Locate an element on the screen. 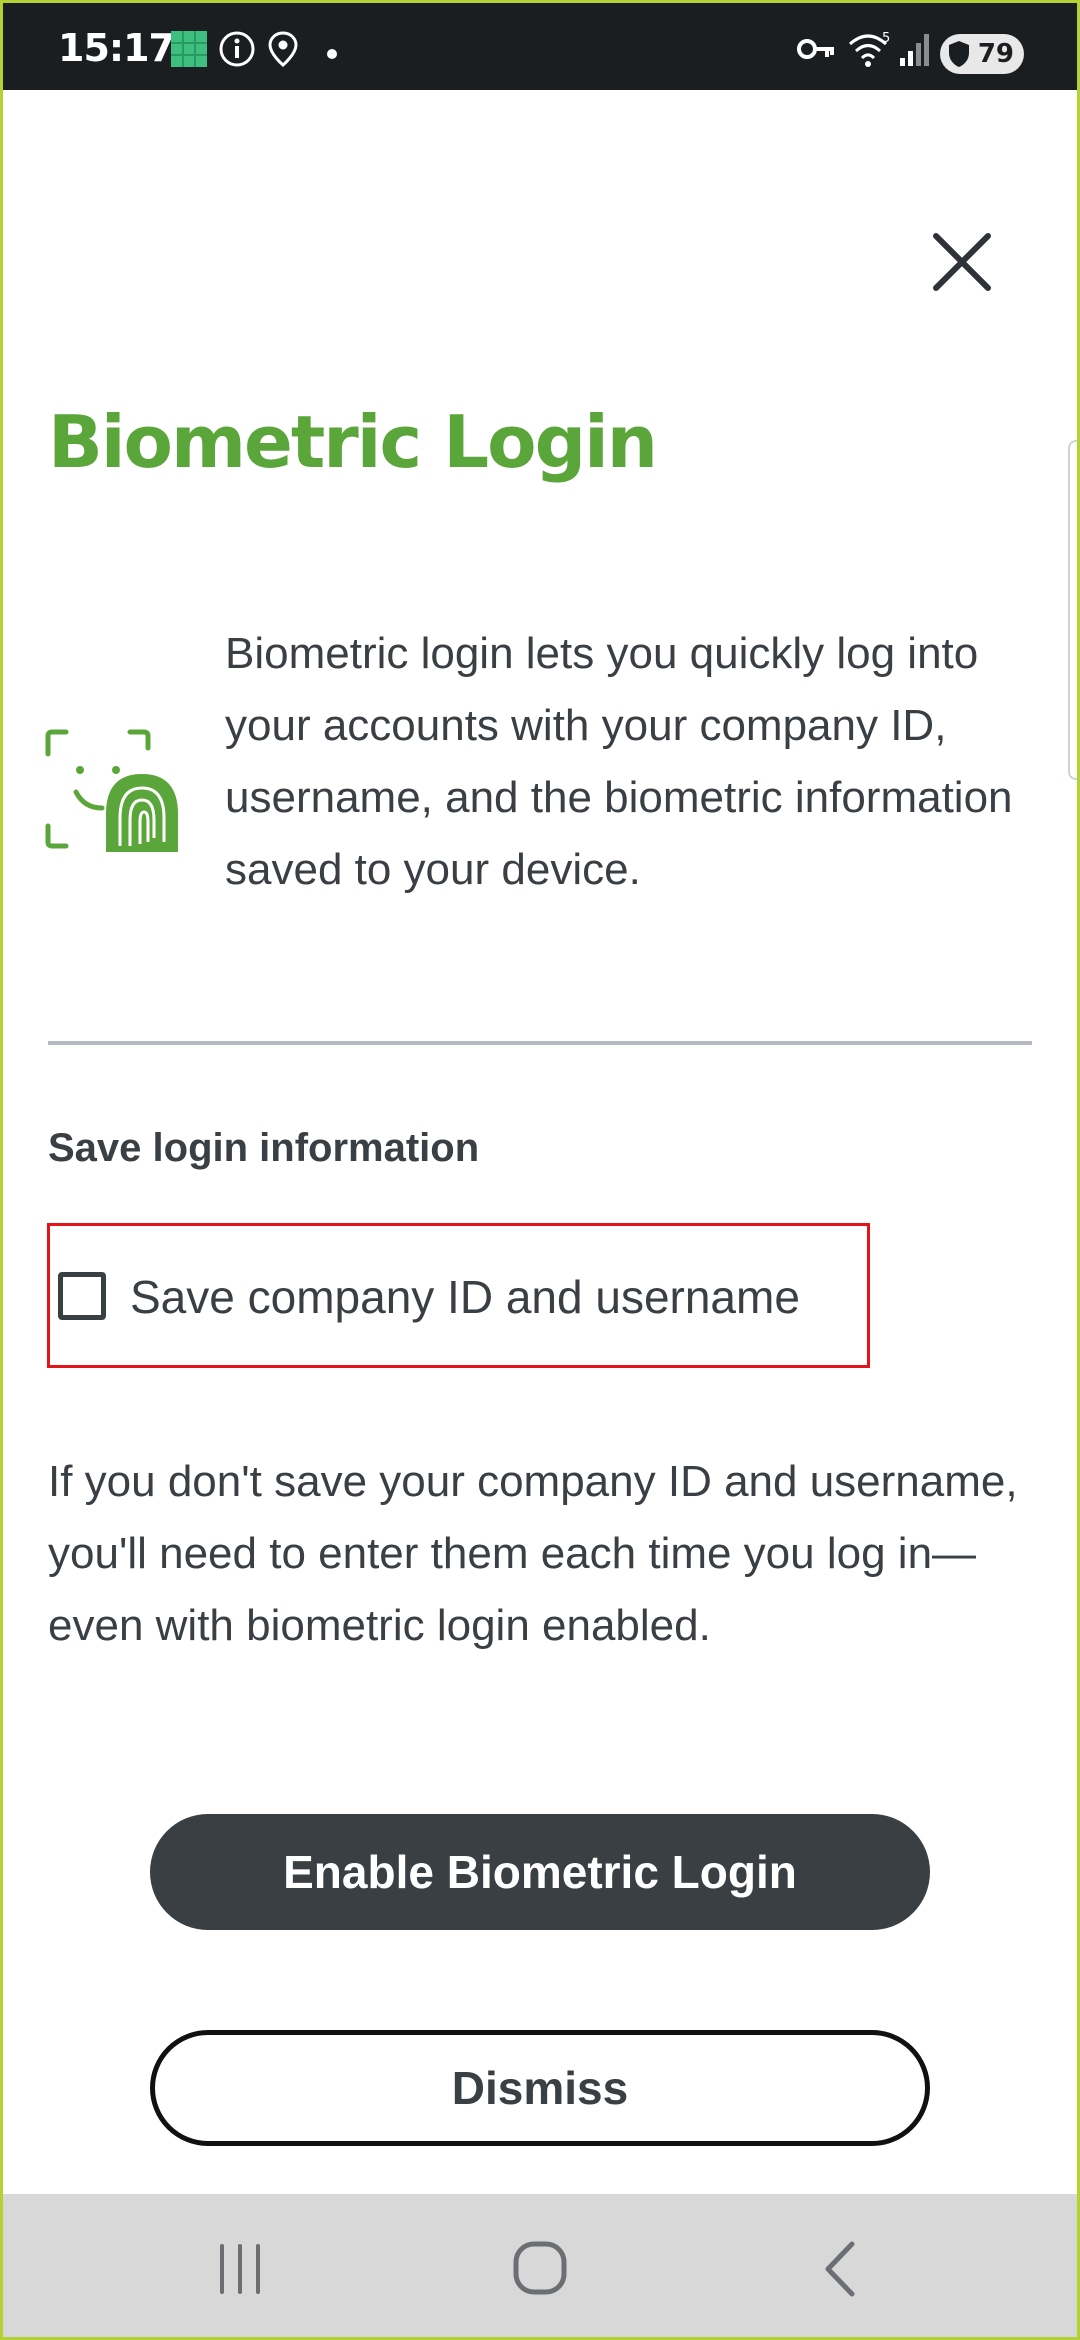 Image resolution: width=1080 pixels, height=2340 pixels. back-icon is located at coordinates (840, 2269).